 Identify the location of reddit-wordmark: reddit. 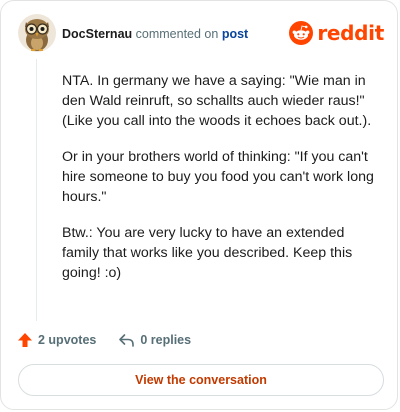
(350, 33).